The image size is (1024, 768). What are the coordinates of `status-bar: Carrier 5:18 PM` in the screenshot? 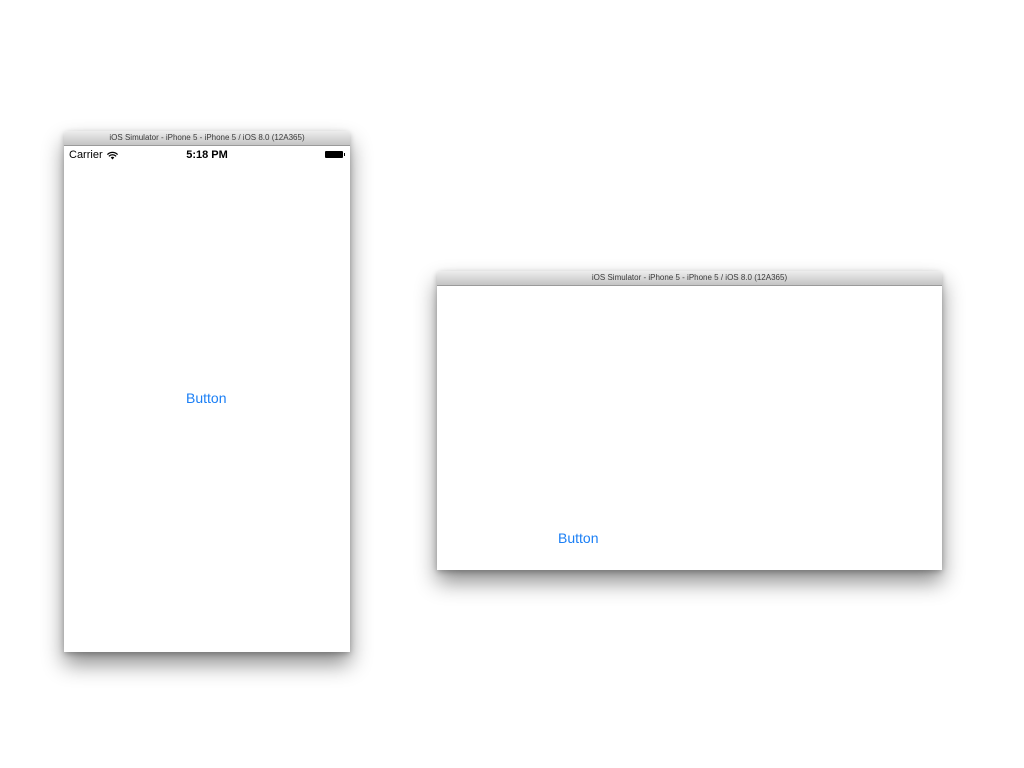 It's located at (207, 154).